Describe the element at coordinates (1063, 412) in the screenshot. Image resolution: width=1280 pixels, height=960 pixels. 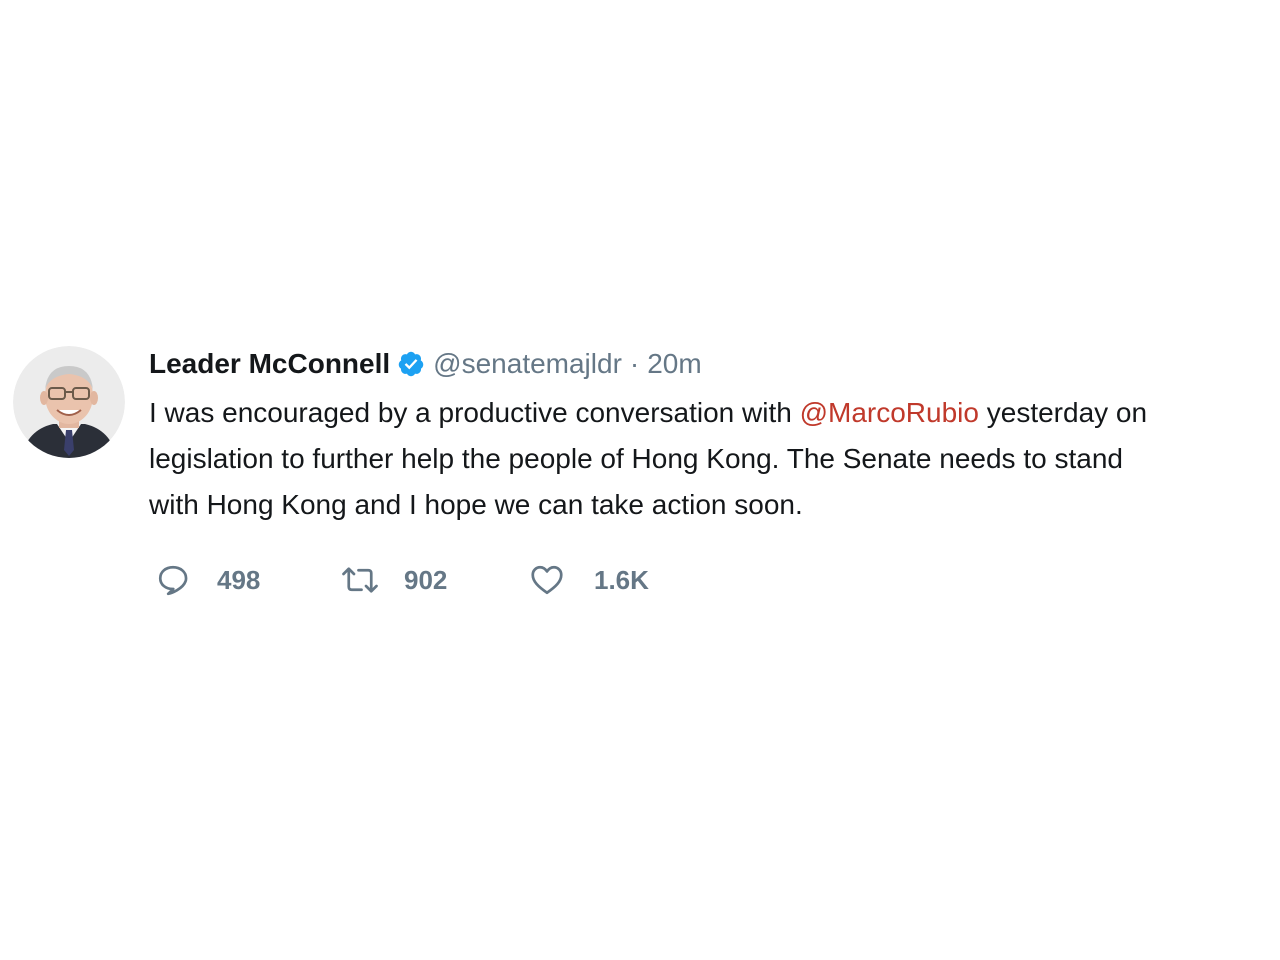
I see `tweet-text-segment: yesterday on` at that location.